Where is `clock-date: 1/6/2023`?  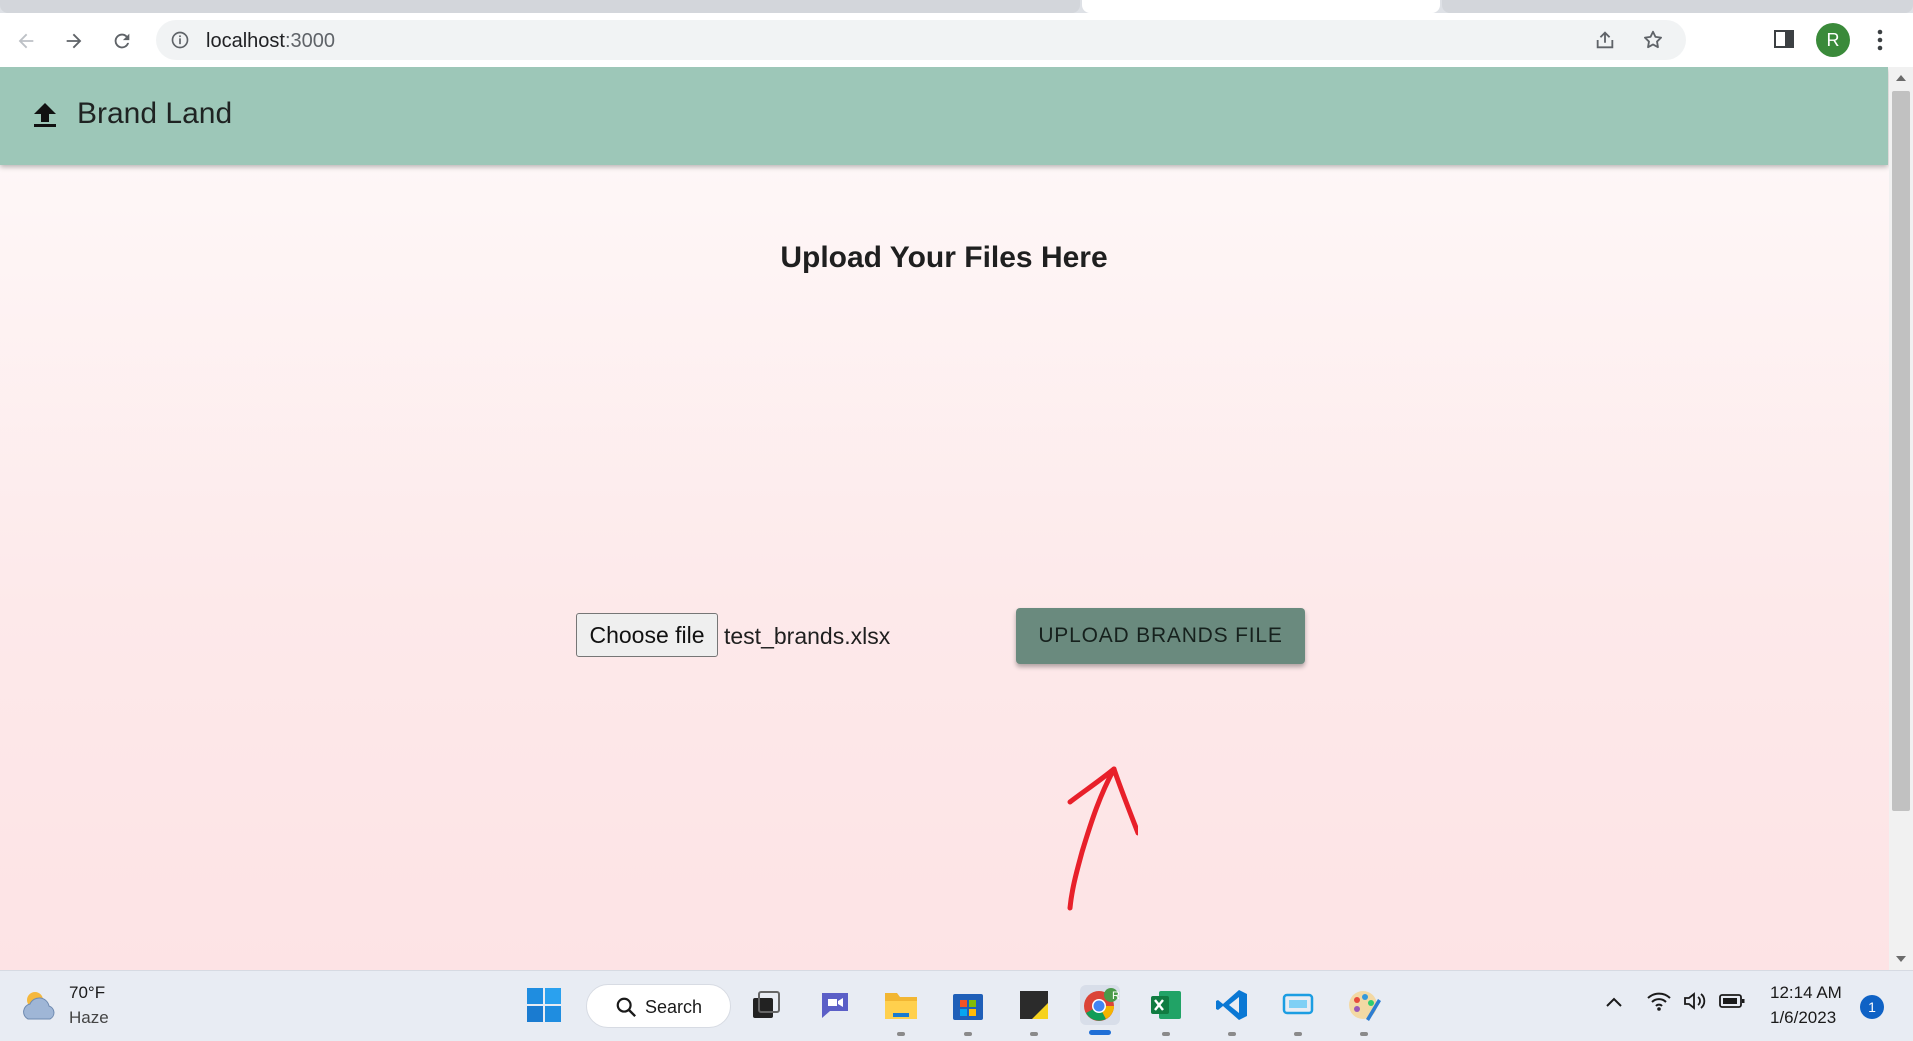 clock-date: 1/6/2023 is located at coordinates (1803, 1018).